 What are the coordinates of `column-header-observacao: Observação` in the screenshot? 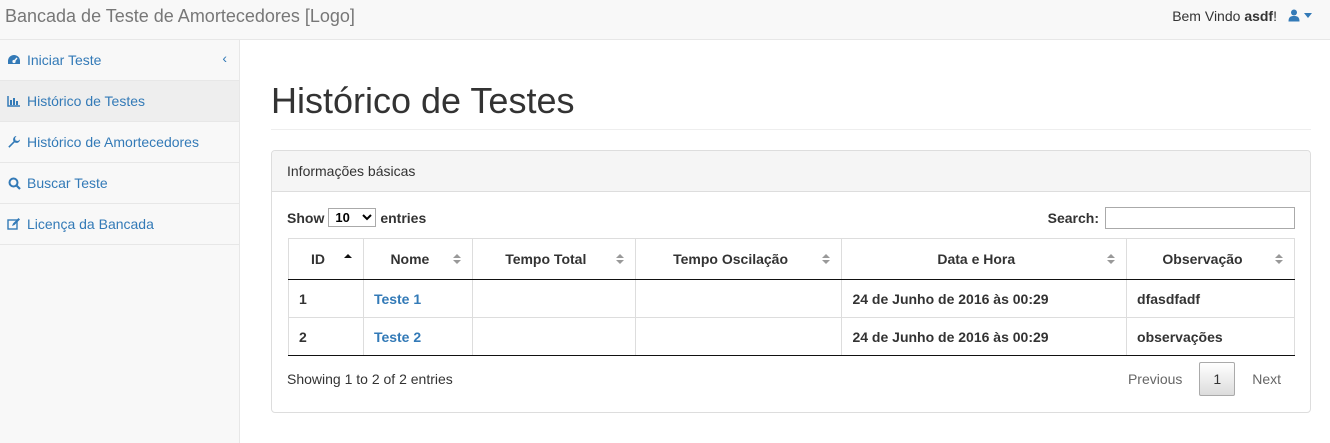 It's located at (1210, 259).